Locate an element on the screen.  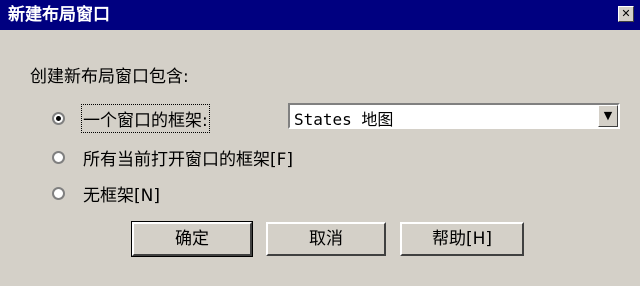
window-select: States 地图 ▼ is located at coordinates (454, 116).